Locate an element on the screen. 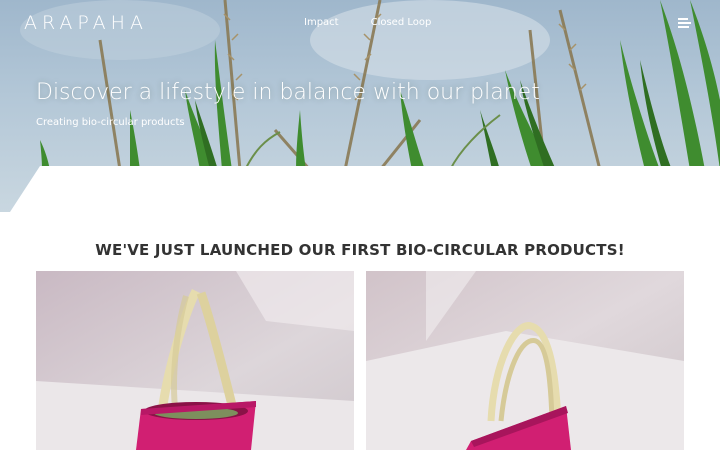 The image size is (720, 450). brand-logo: ARAPAHA is located at coordinates (86, 23).